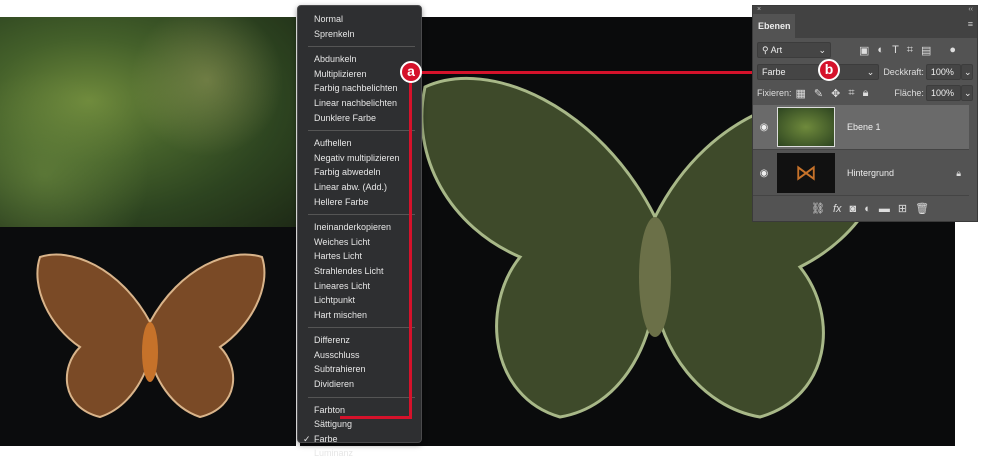  I want to click on layer-name: Ebene 1, so click(864, 127).